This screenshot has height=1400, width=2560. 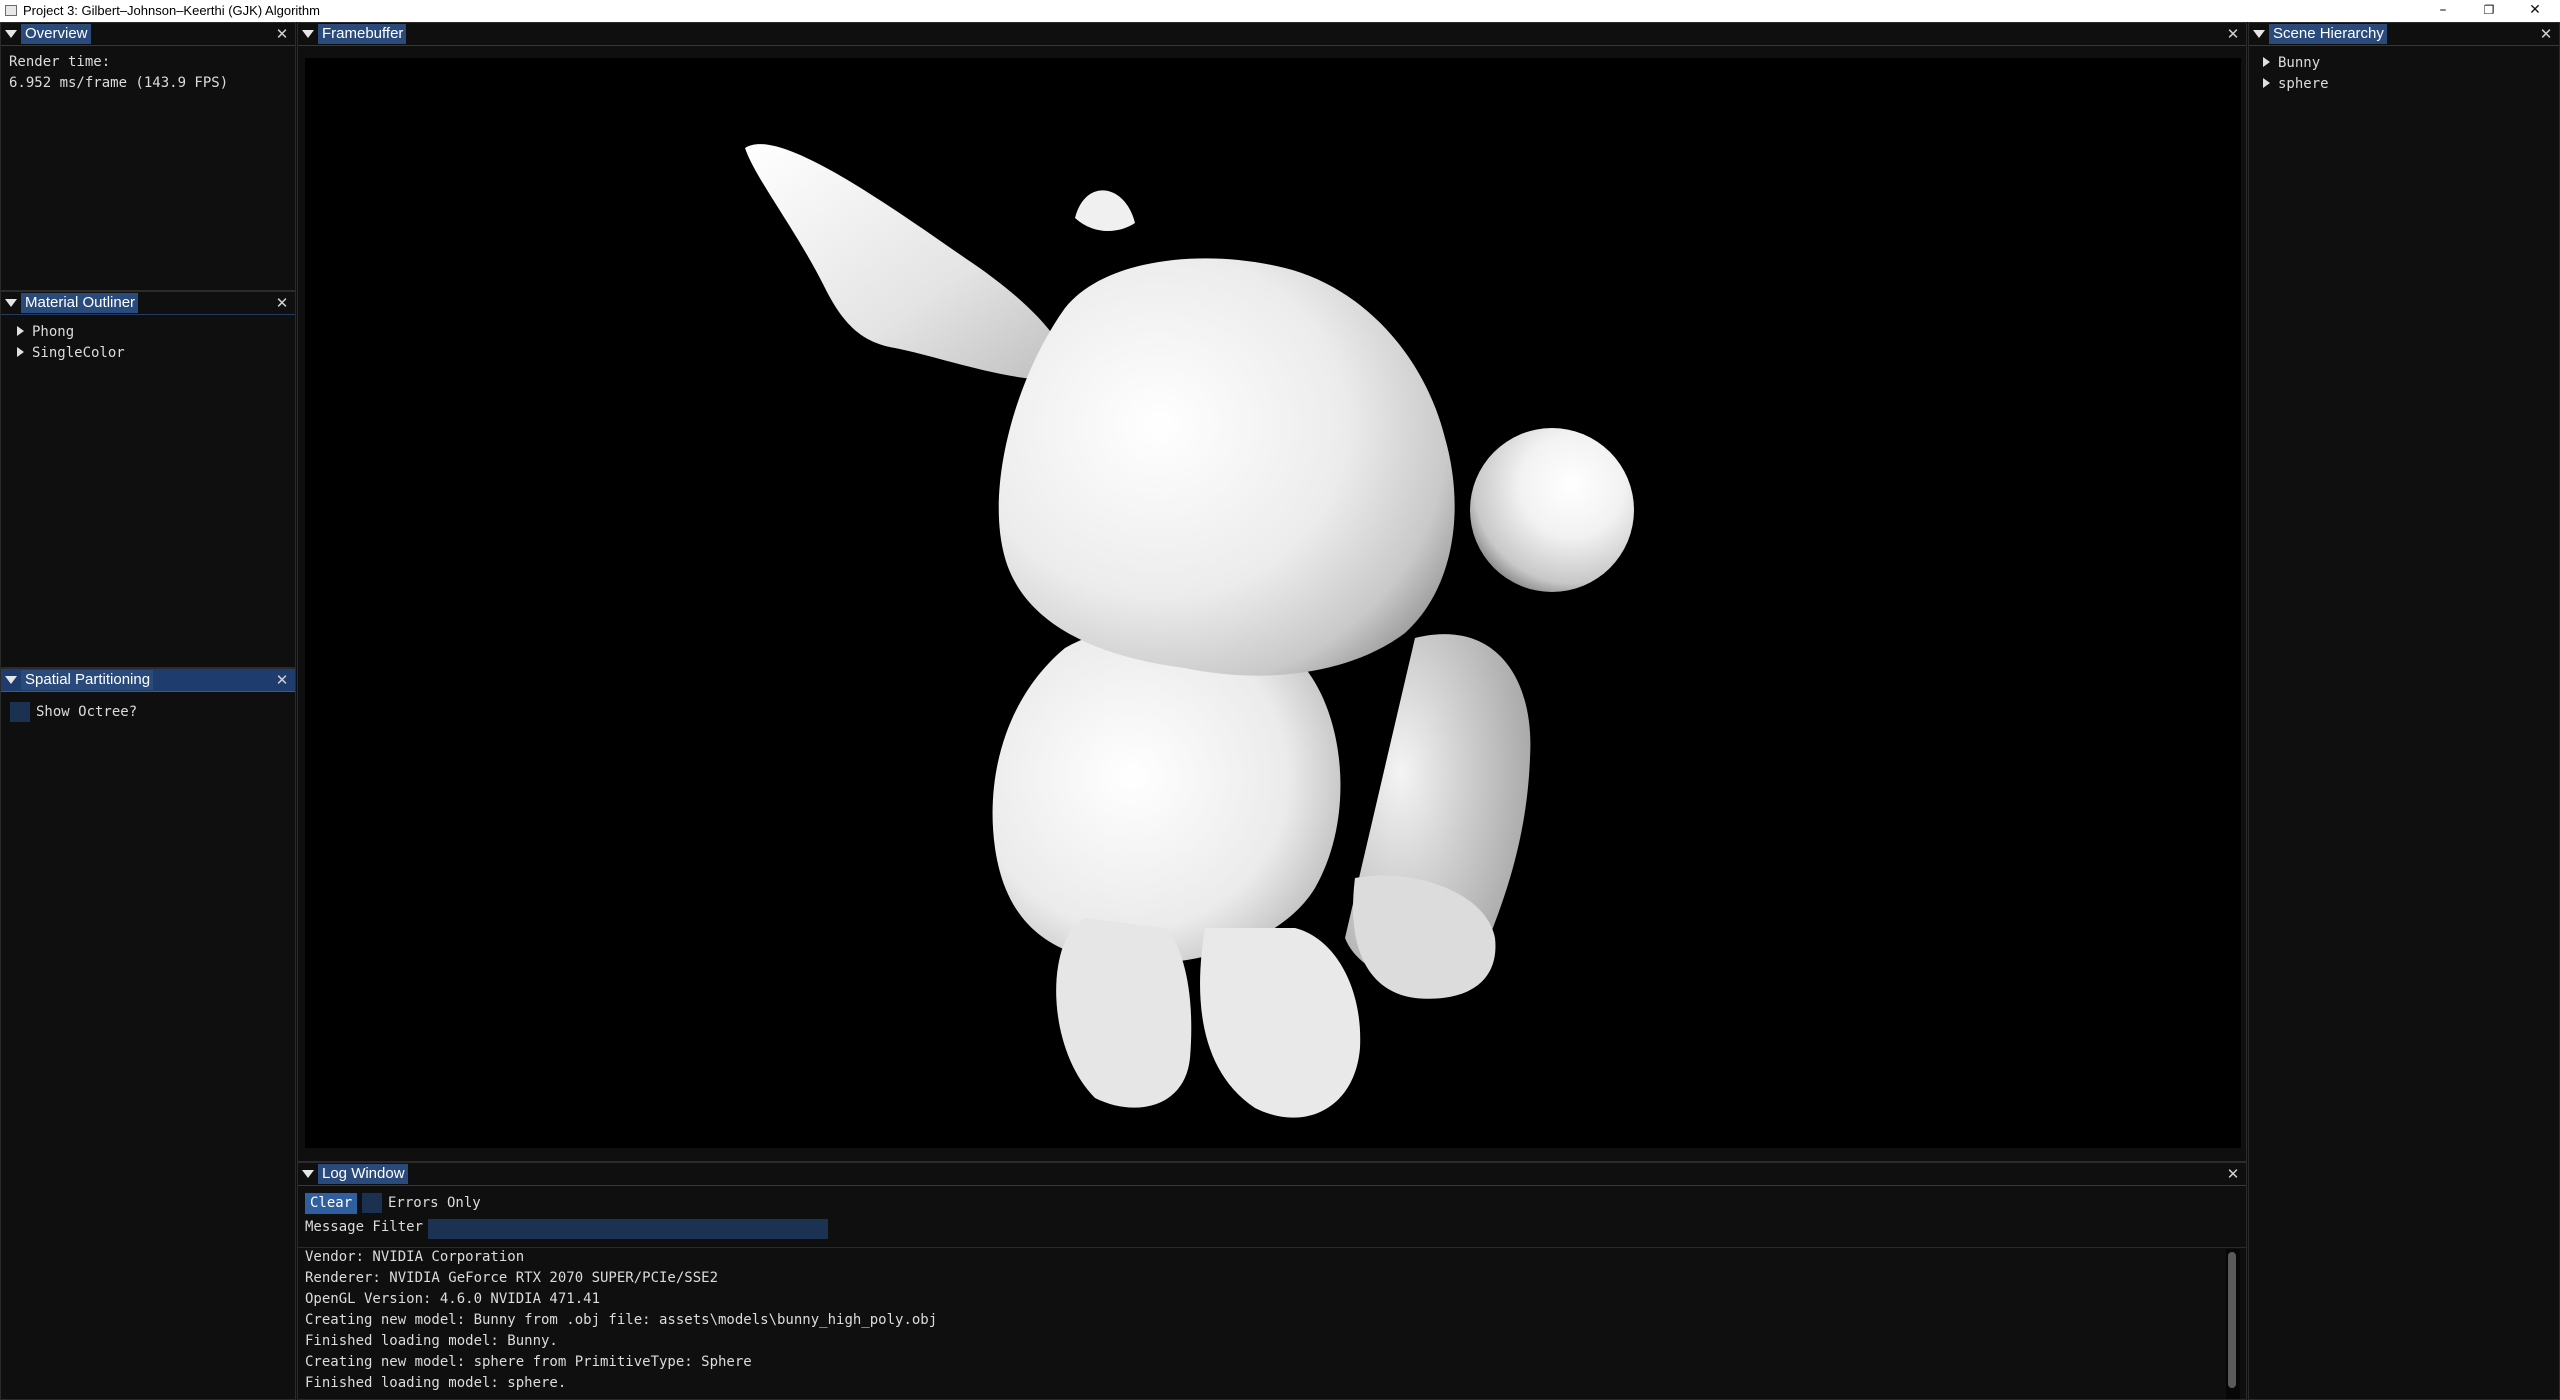 What do you see at coordinates (80, 303) in the screenshot?
I see `material-outliner-tab: Material Outliner` at bounding box center [80, 303].